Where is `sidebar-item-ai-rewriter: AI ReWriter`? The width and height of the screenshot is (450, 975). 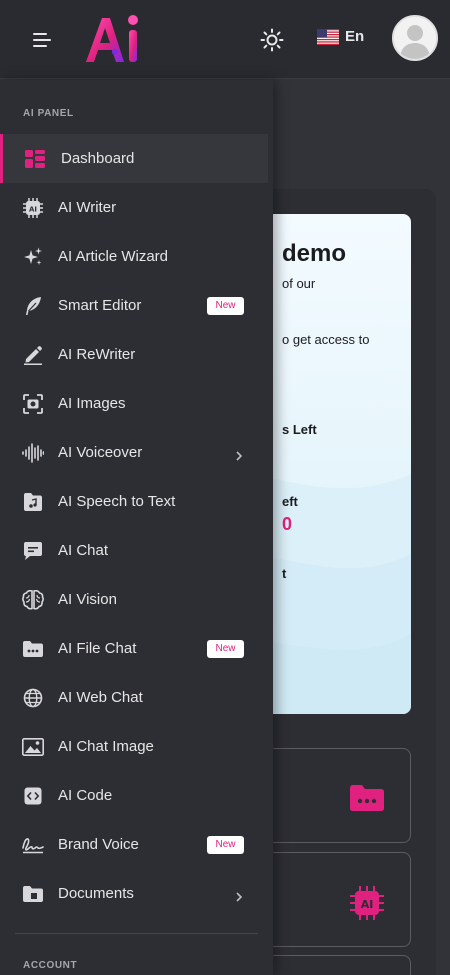 sidebar-item-ai-rewriter: AI ReWriter is located at coordinates (134, 354).